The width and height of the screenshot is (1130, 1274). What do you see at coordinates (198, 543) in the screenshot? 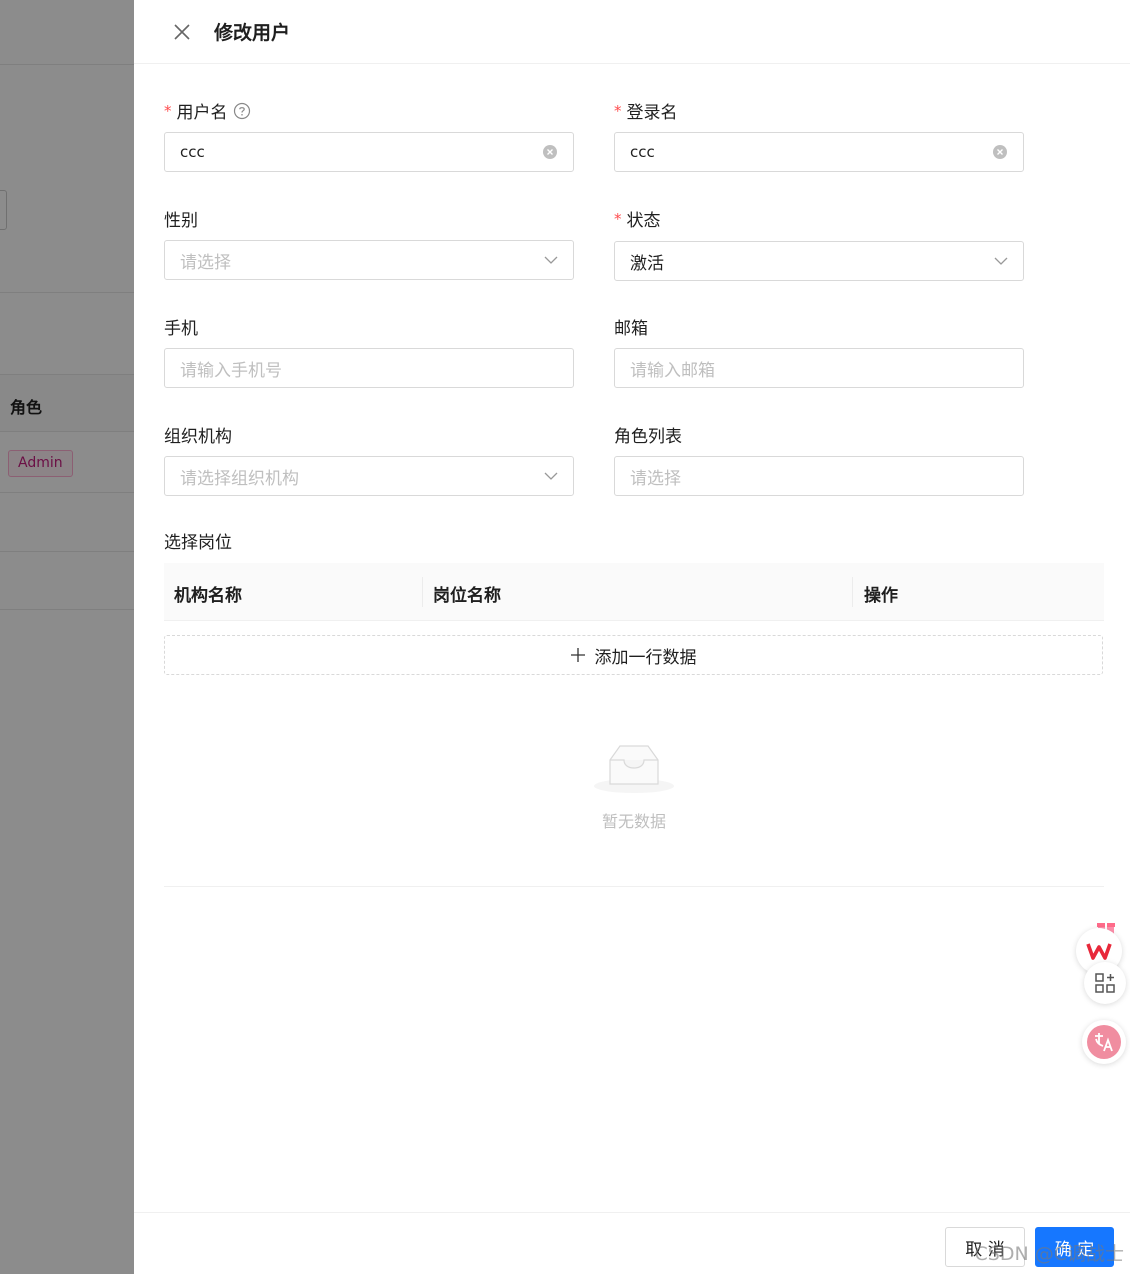
I see `positions-label: 选择岗位` at bounding box center [198, 543].